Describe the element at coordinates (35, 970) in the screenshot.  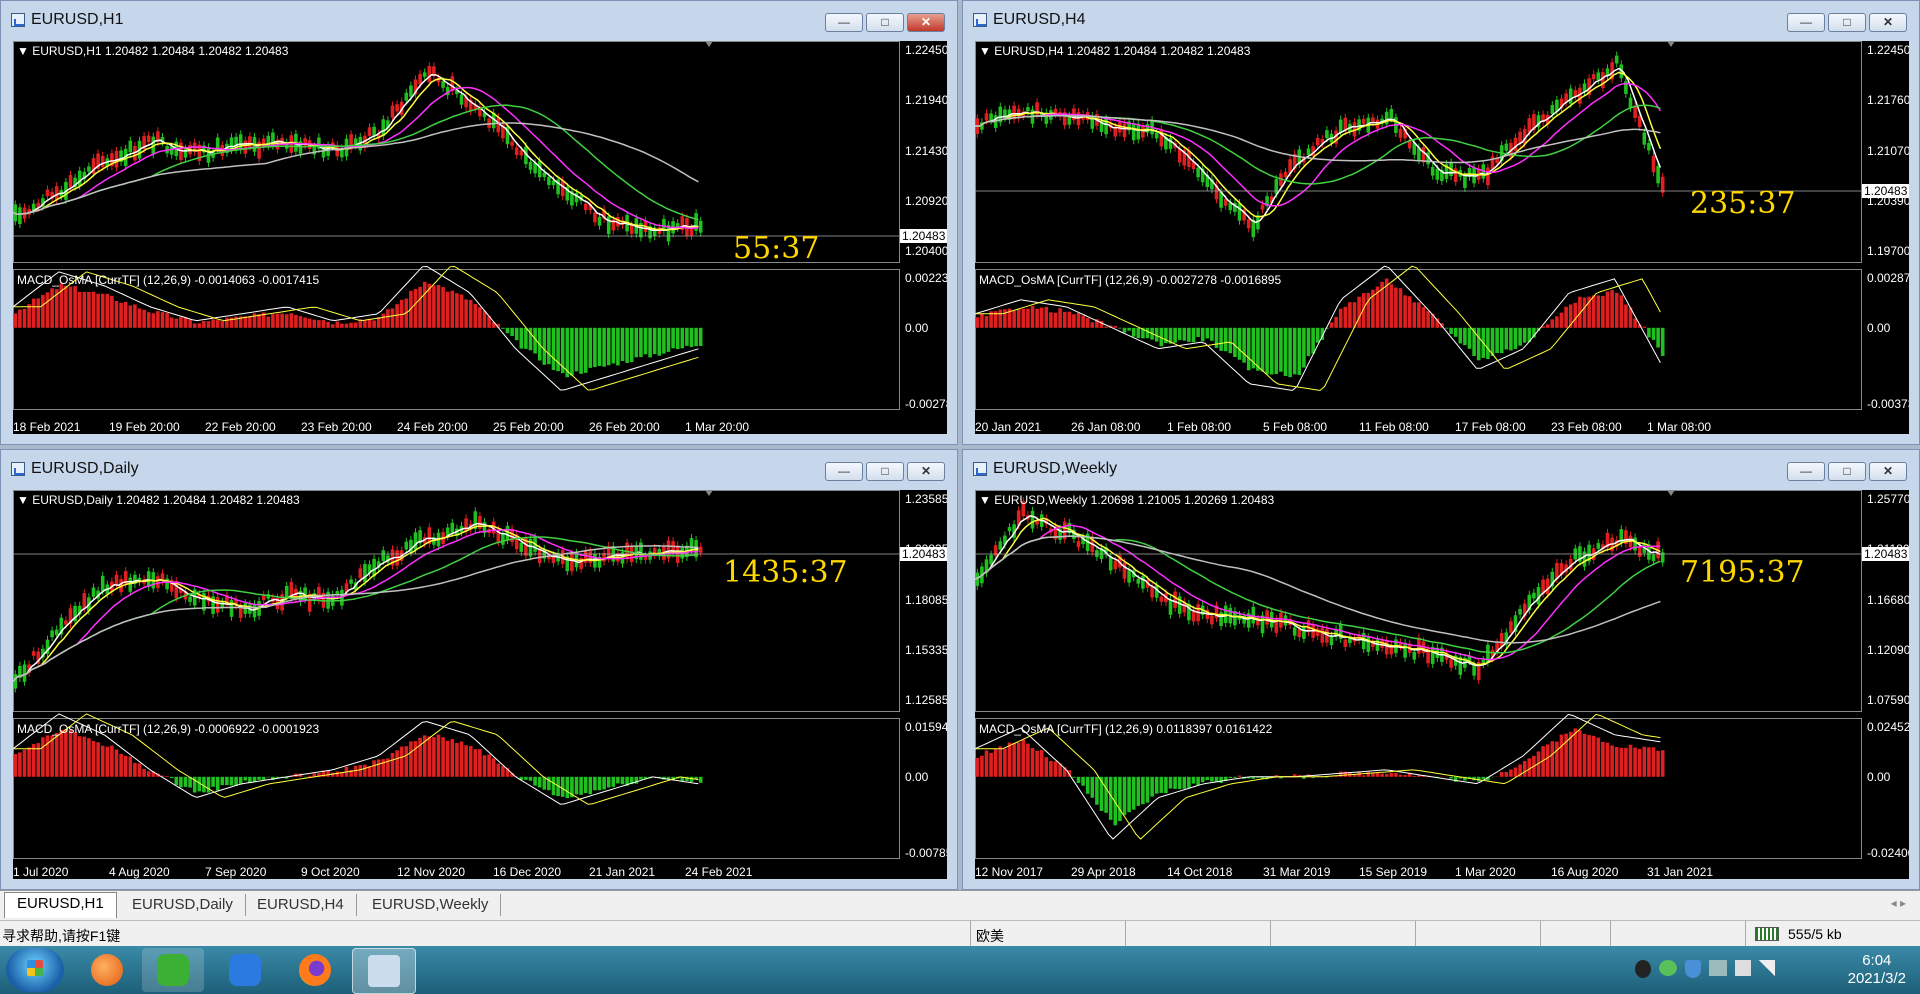
I see `start-button` at that location.